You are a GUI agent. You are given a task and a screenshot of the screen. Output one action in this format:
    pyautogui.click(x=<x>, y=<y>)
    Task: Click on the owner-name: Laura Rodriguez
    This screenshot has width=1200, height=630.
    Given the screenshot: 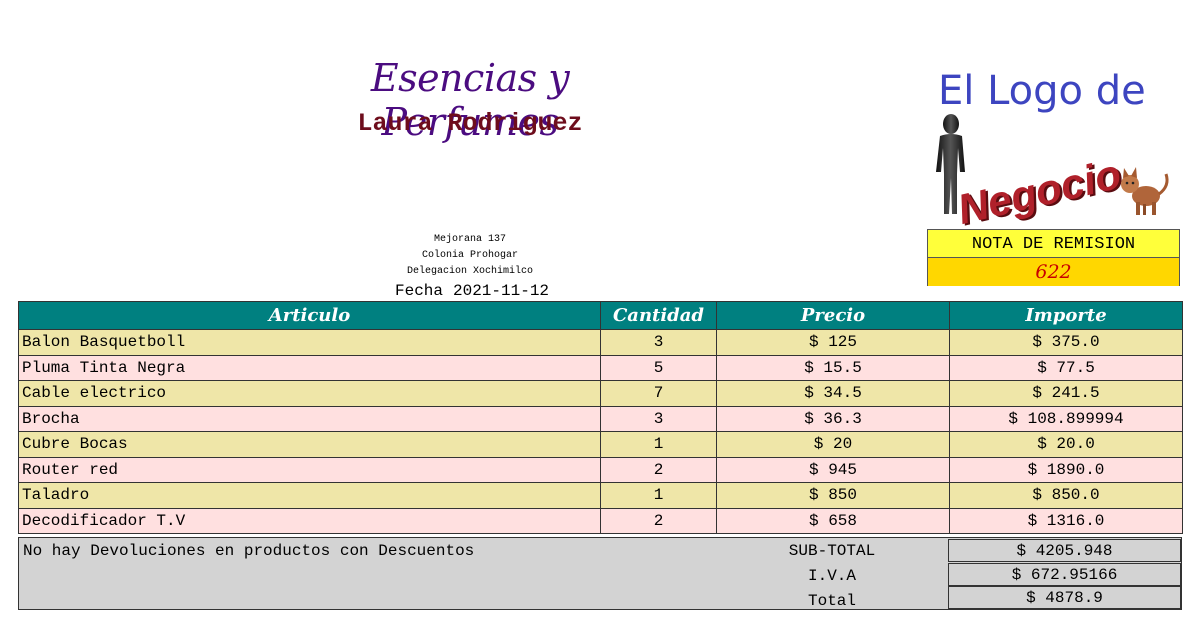 What is the action you would take?
    pyautogui.click(x=470, y=123)
    